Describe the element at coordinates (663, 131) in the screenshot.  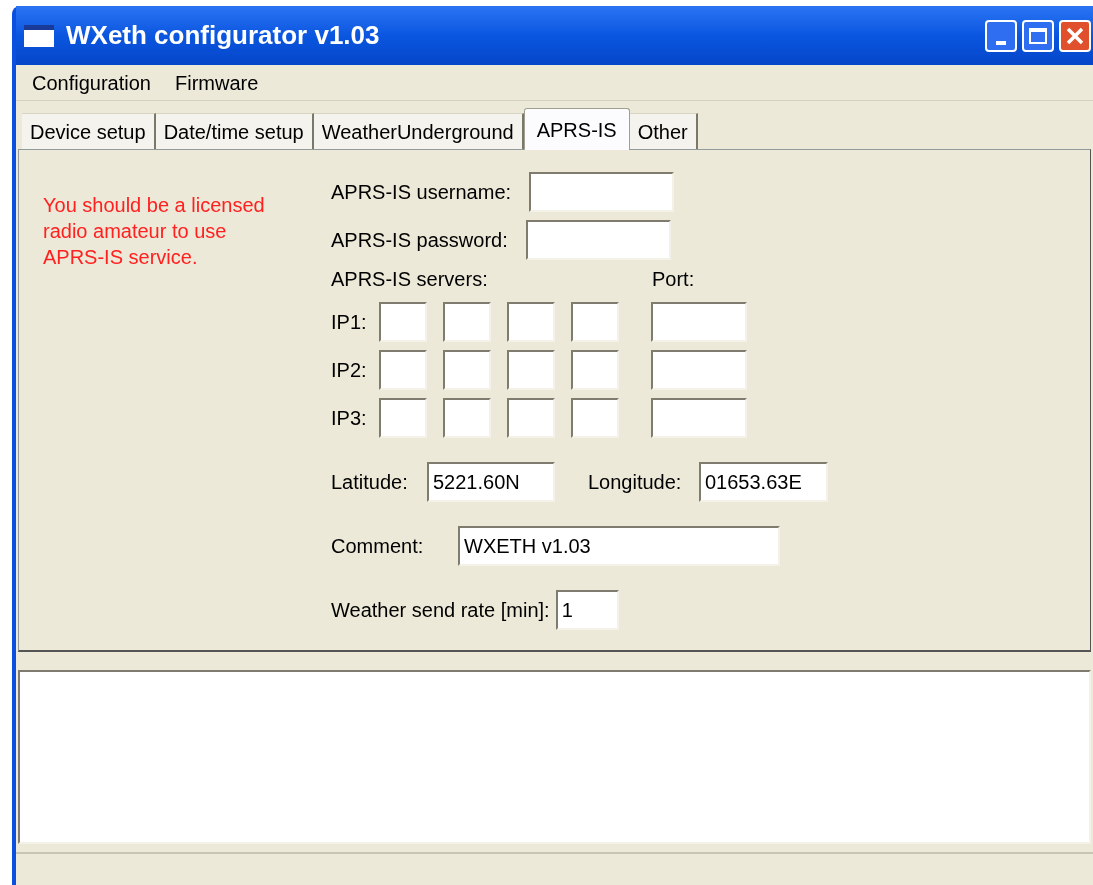
I see `tab: Other` at that location.